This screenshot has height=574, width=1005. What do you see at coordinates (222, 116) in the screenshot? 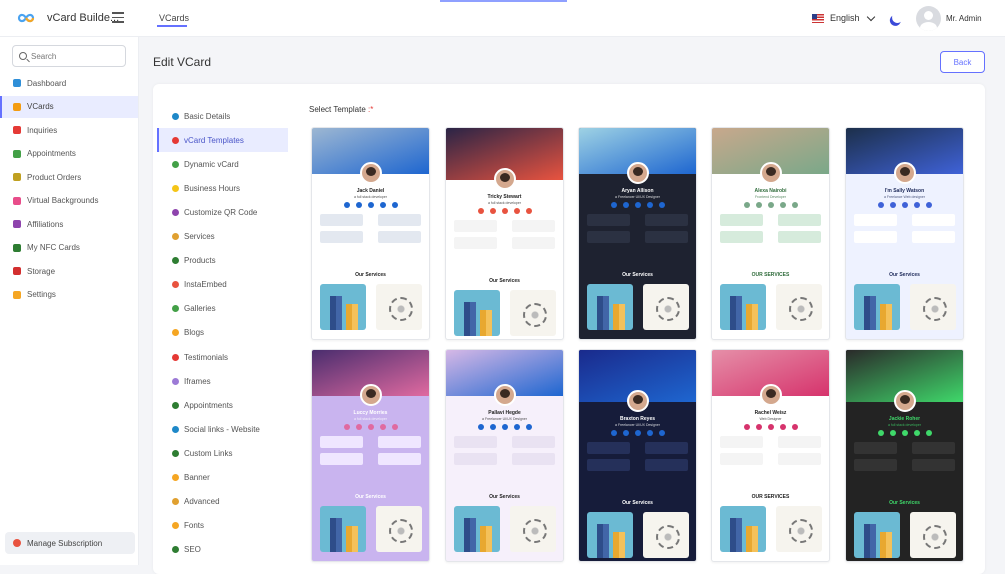
I see `subnav-item-basic-details: Basic Details` at bounding box center [222, 116].